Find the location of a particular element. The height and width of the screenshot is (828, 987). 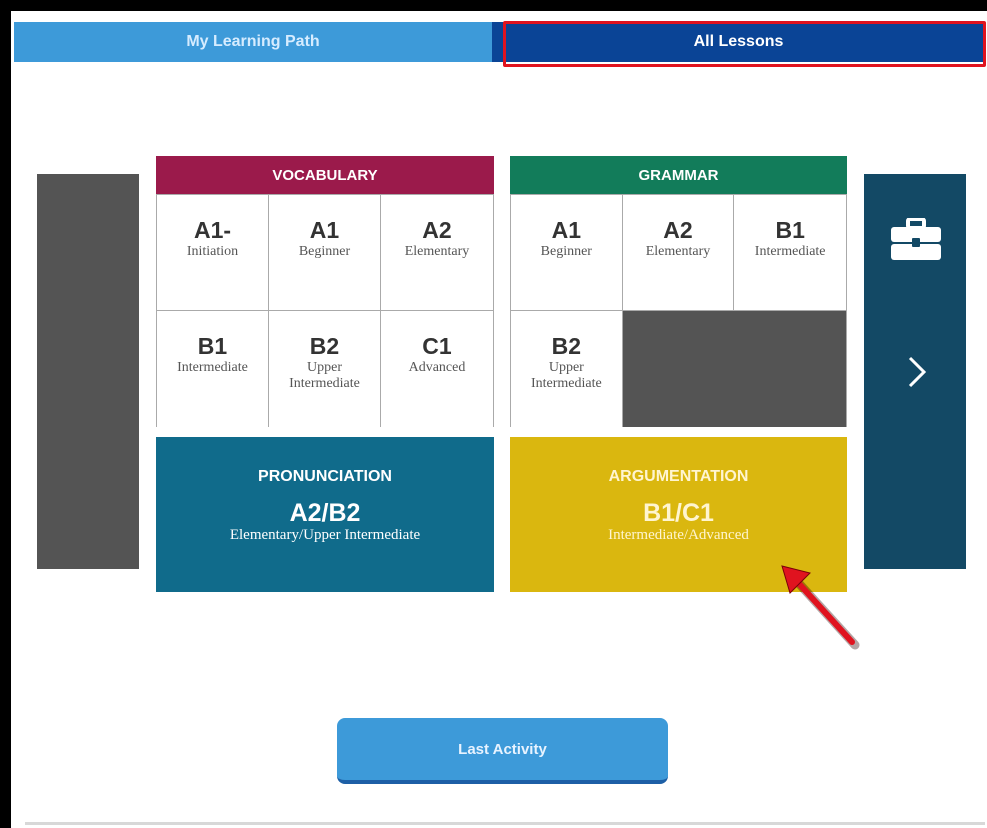

vocabulary-level-b1: B1 Intermediate is located at coordinates (213, 369).